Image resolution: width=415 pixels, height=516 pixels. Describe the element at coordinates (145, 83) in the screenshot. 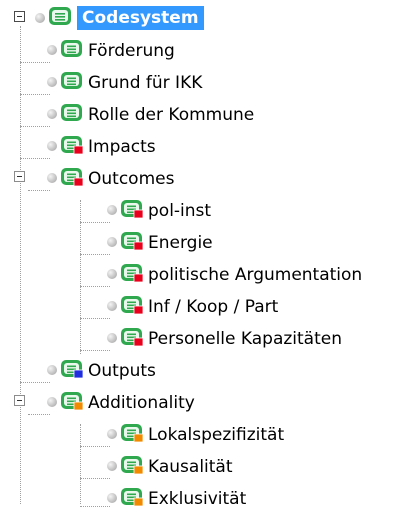

I see `tree-item-label: Grund für IKK` at that location.